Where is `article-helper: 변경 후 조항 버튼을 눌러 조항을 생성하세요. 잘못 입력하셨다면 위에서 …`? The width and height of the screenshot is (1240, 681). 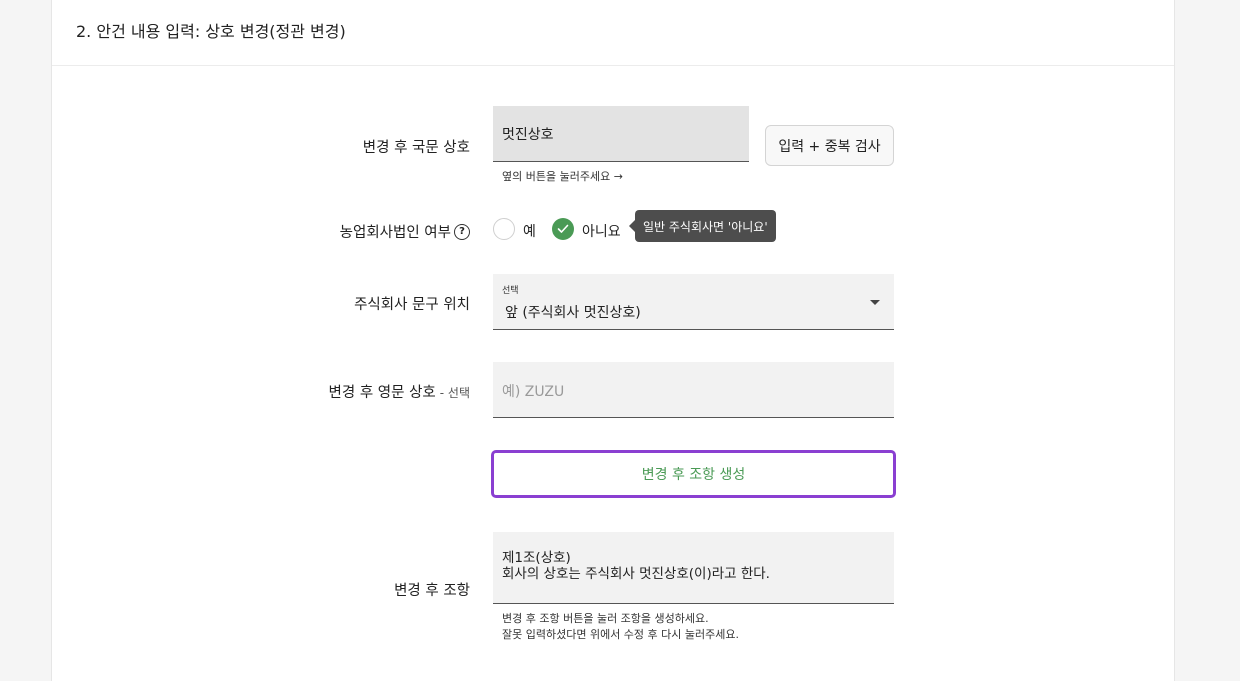
article-helper: 변경 후 조항 버튼을 눌러 조항을 생성하세요. 잘못 입력하셨다면 위에서 … is located at coordinates (620, 627).